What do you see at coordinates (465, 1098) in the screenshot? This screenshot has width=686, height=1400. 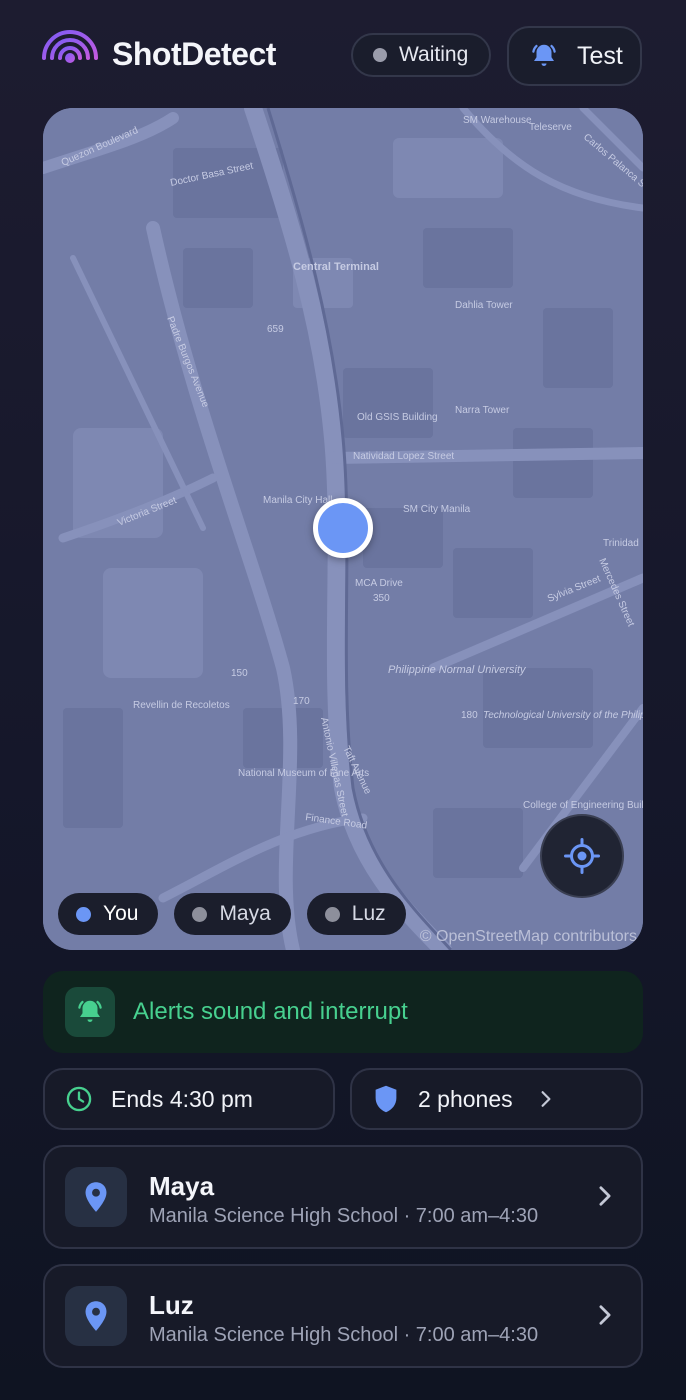 I see `phones-label: 2 phones` at bounding box center [465, 1098].